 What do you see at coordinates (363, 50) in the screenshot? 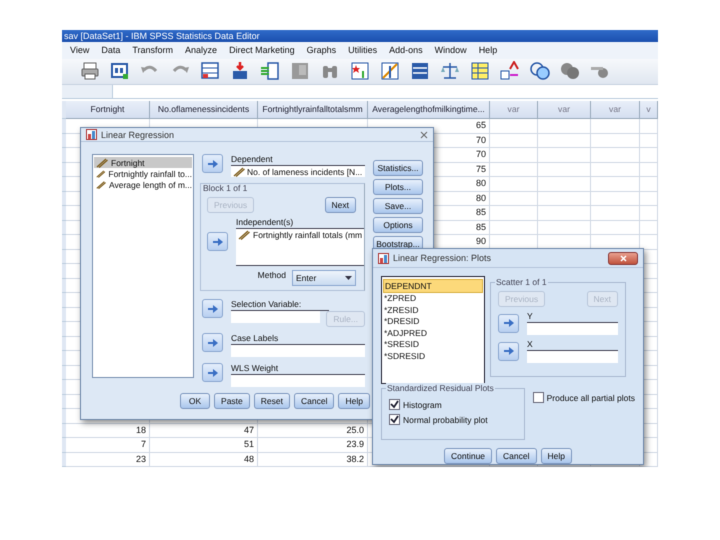
I see `menu-item: Utilities` at bounding box center [363, 50].